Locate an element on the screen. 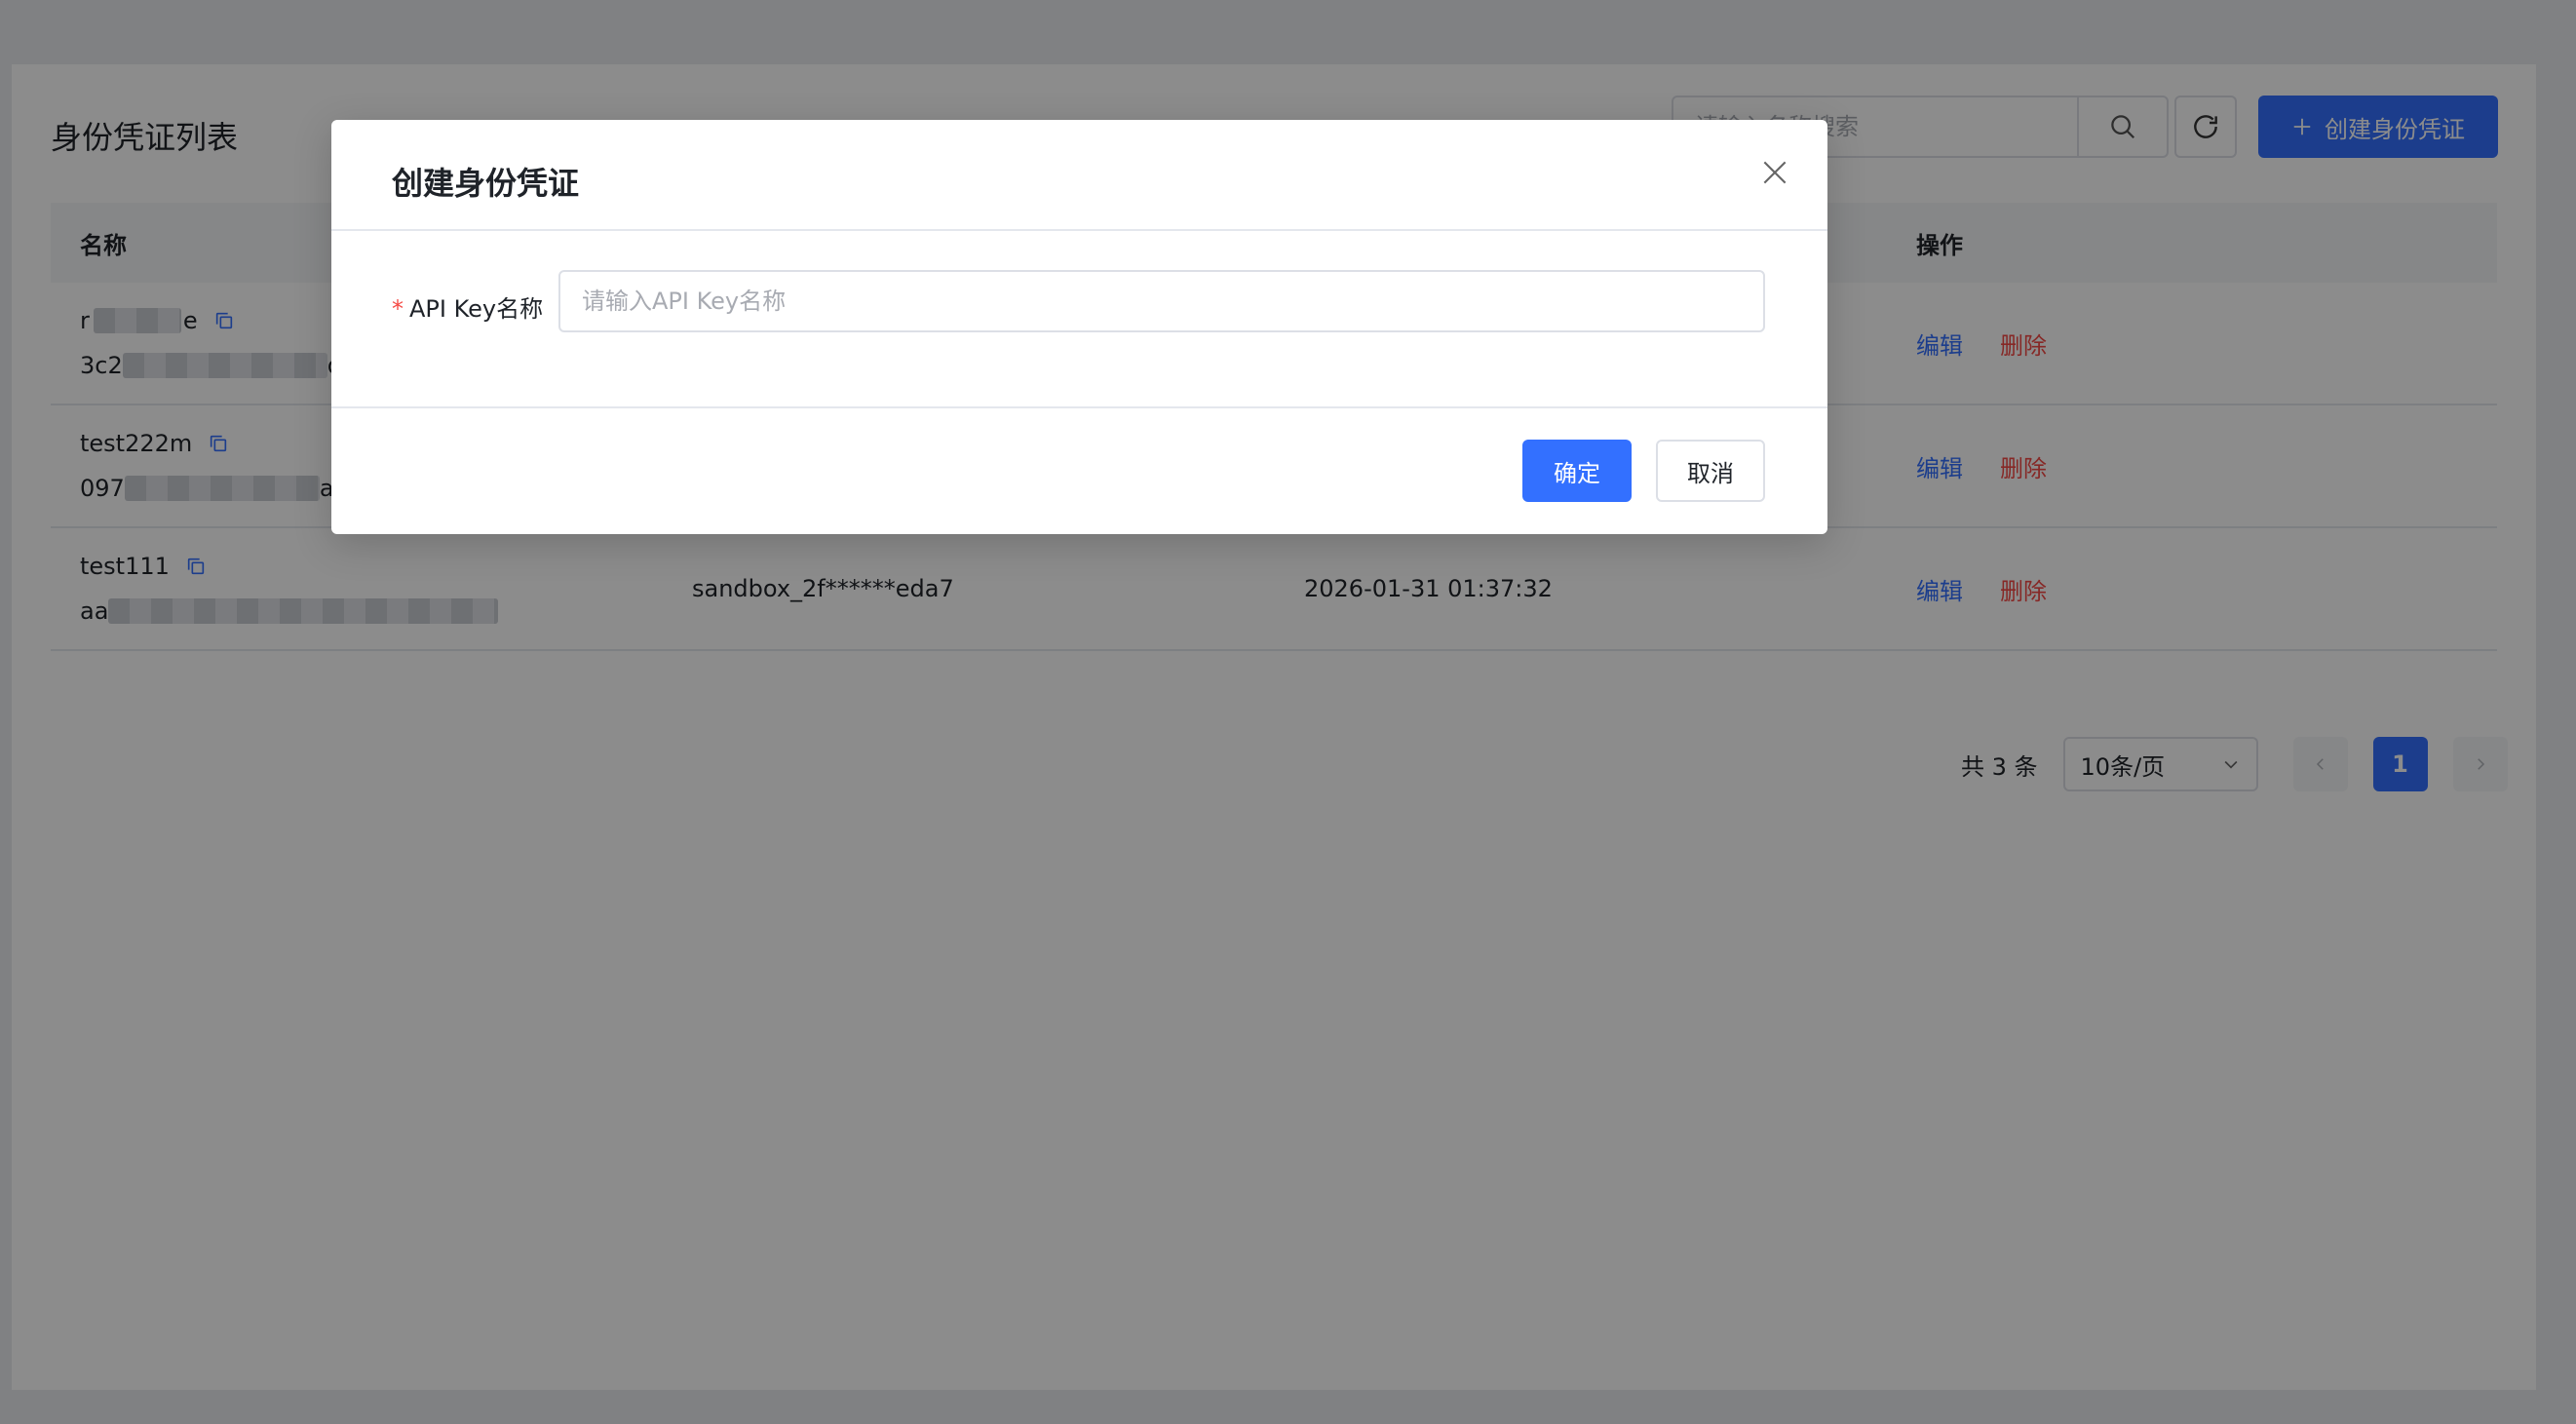 The image size is (2576, 1424). confirm-button: 确定 is located at coordinates (1577, 471).